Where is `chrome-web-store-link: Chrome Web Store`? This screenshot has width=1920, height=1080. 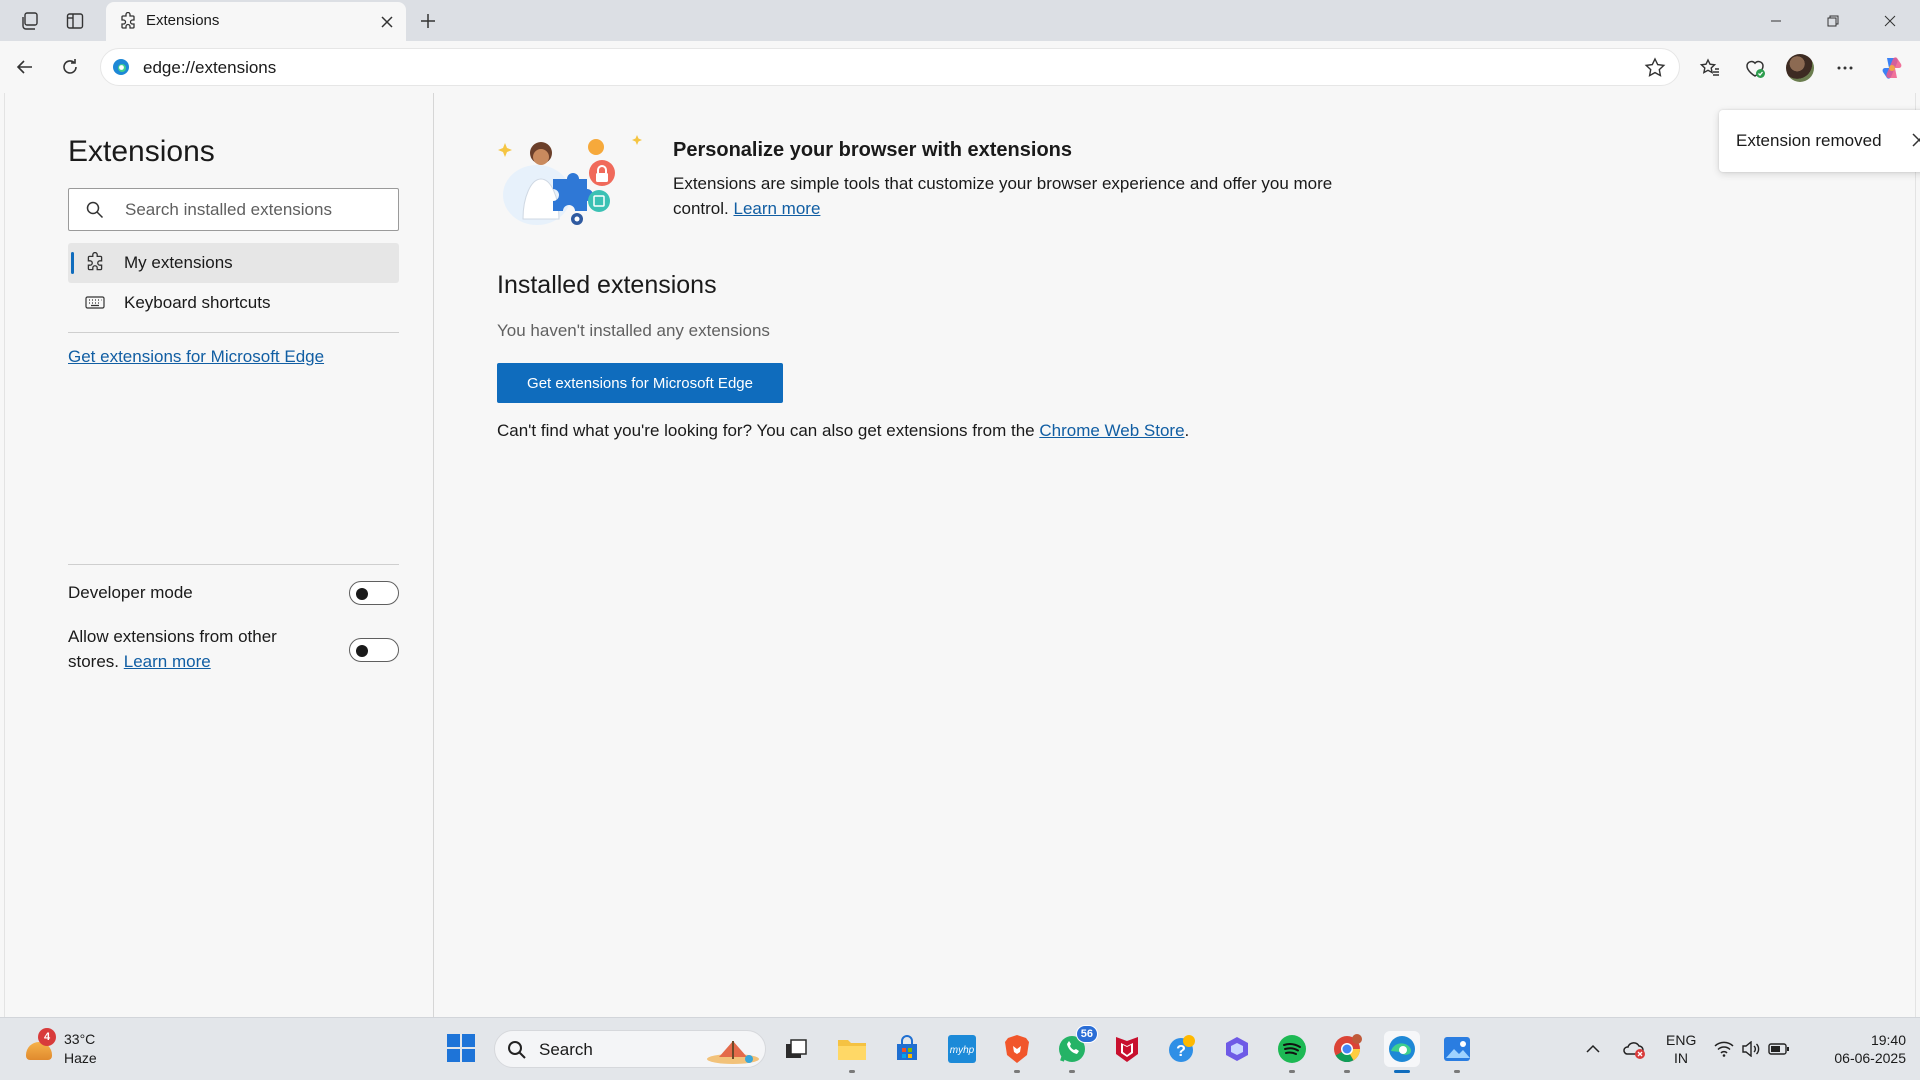
chrome-web-store-link: Chrome Web Store is located at coordinates (1111, 430).